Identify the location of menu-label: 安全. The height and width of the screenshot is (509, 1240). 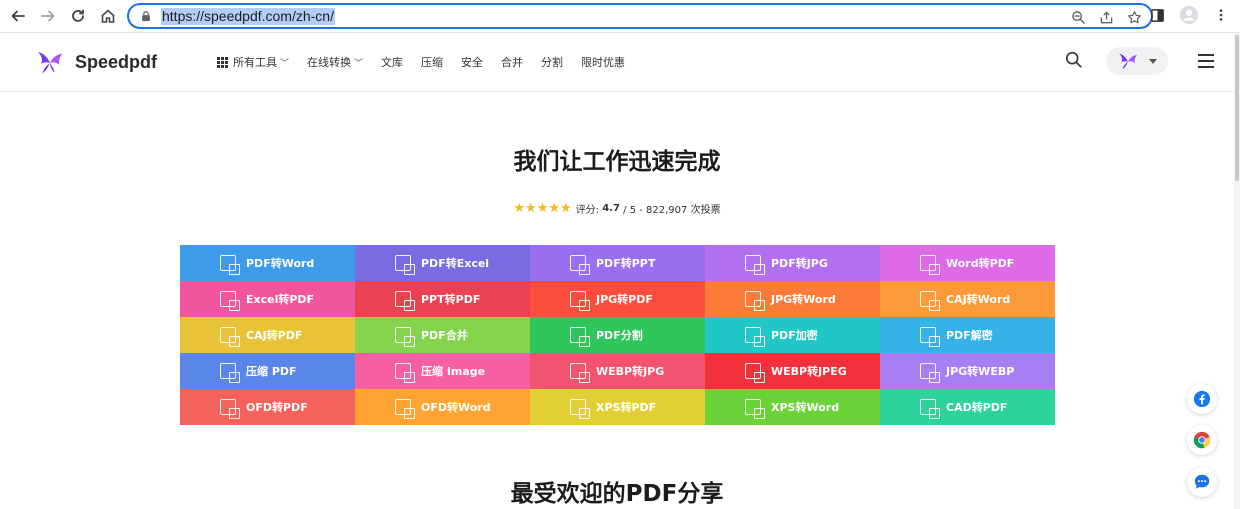
(472, 62).